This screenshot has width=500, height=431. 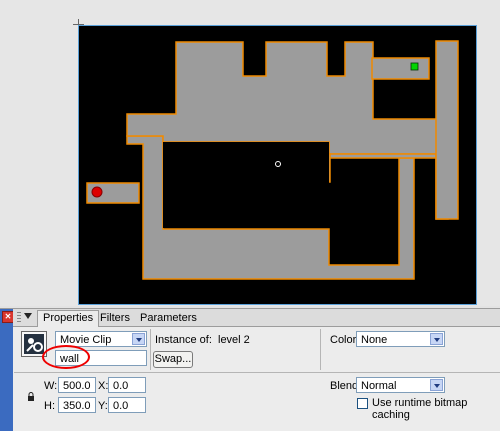 What do you see at coordinates (103, 406) in the screenshot?
I see `y-label: Y:` at bounding box center [103, 406].